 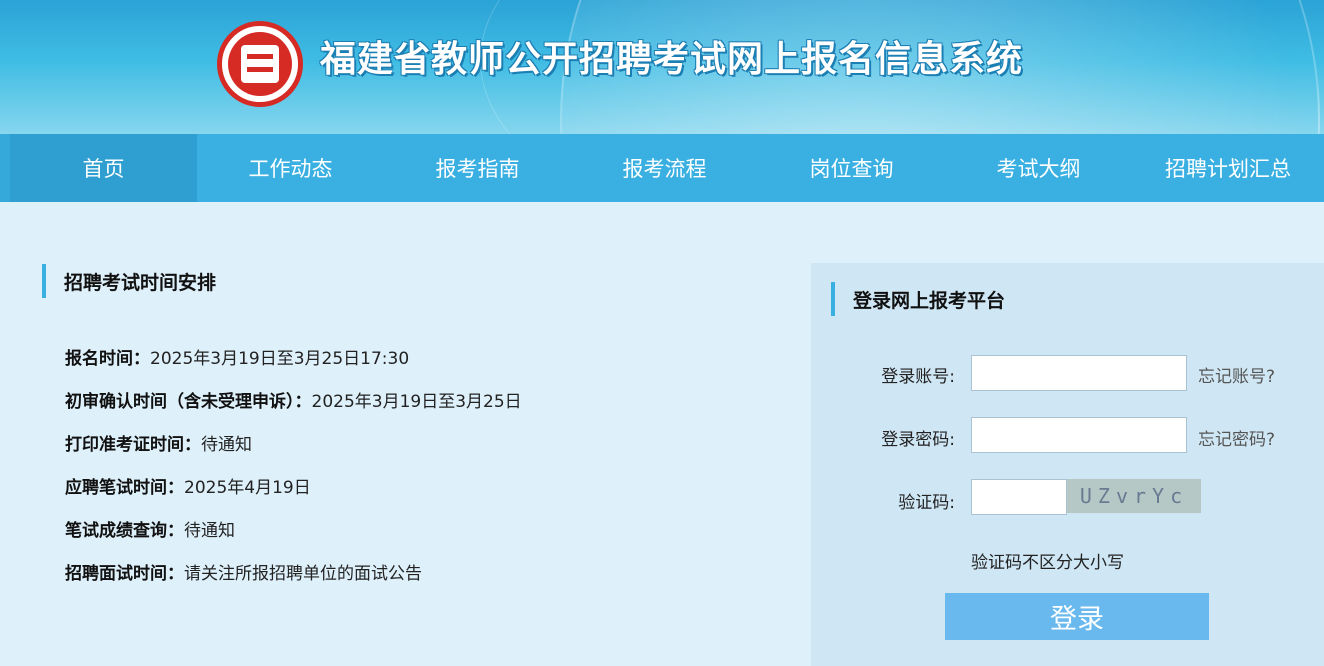 I want to click on schedule-row-interview: 招聘面试时间：请关注所报招聘单位的面试公告, so click(x=293, y=574).